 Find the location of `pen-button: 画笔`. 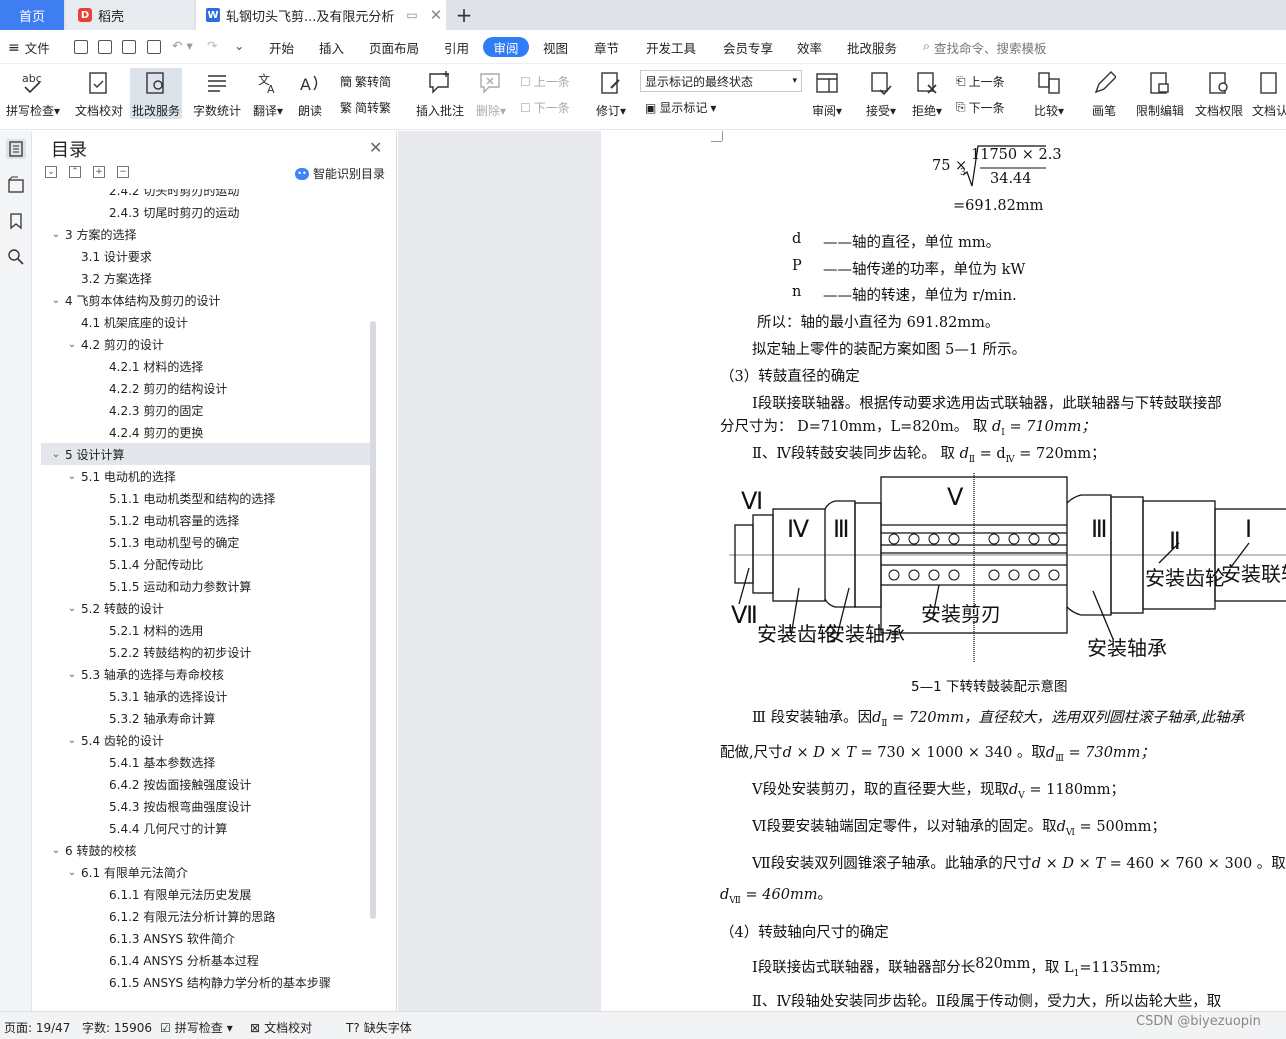

pen-button: 画笔 is located at coordinates (1104, 93).